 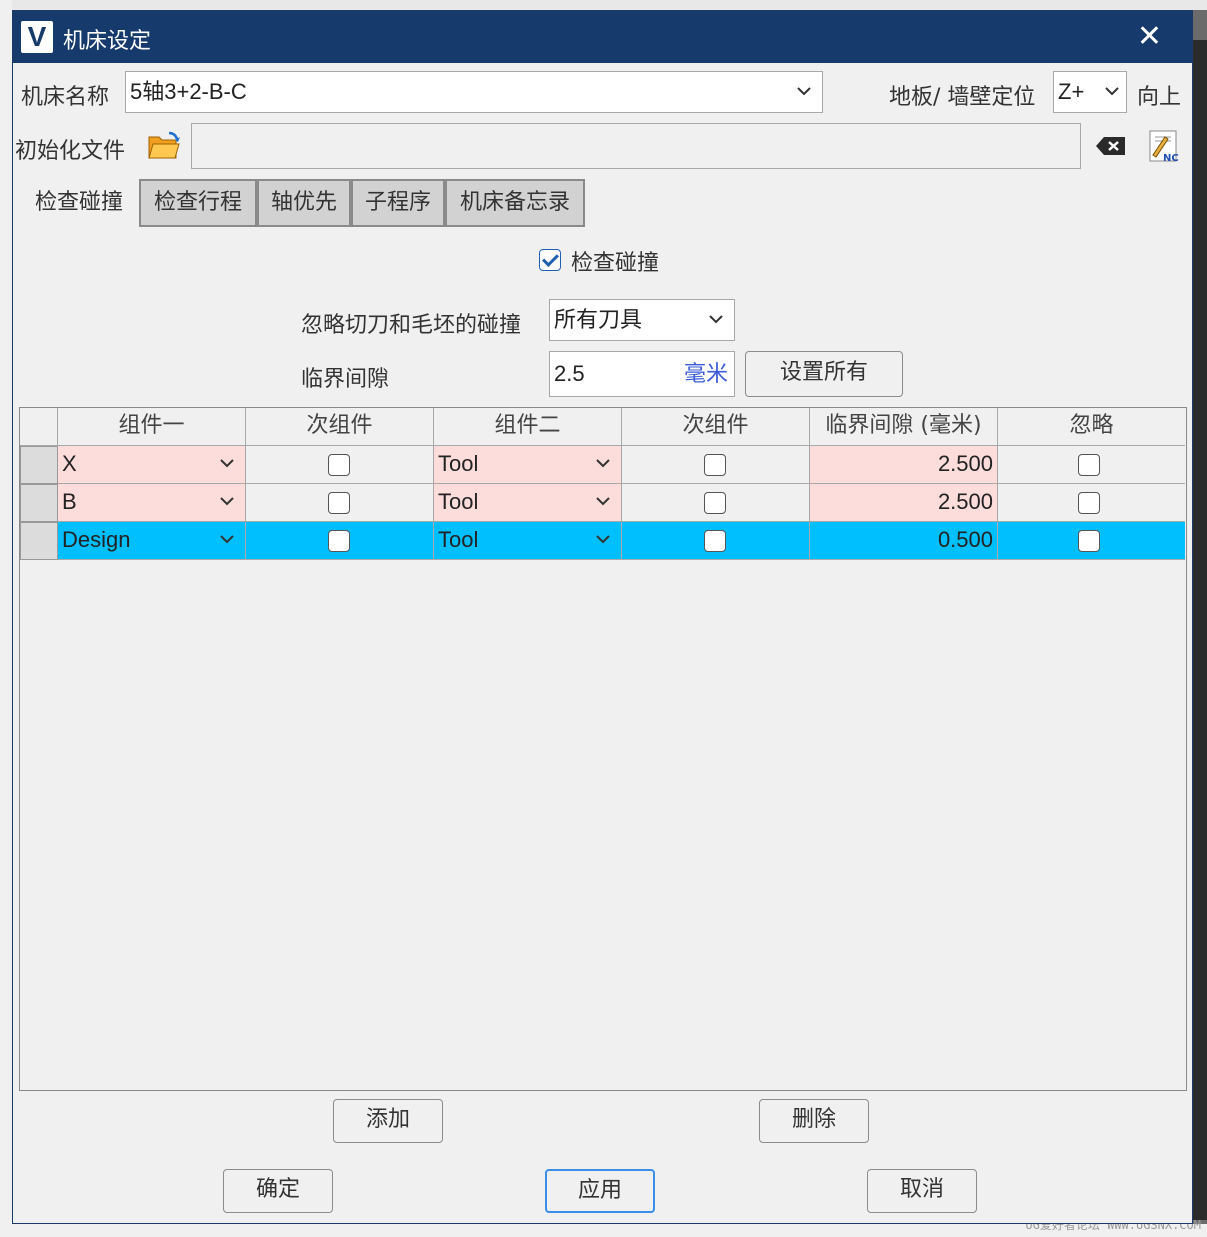 I want to click on ignore-collision-value: 所有刀具, so click(x=598, y=319).